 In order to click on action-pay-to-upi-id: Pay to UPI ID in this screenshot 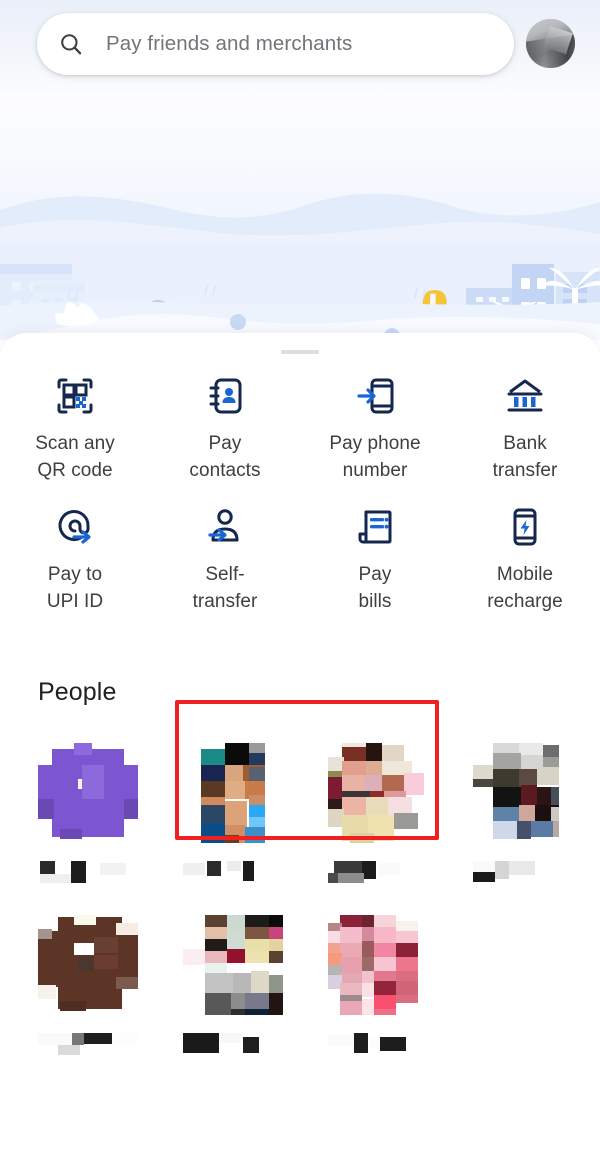, I will do `click(75, 556)`.